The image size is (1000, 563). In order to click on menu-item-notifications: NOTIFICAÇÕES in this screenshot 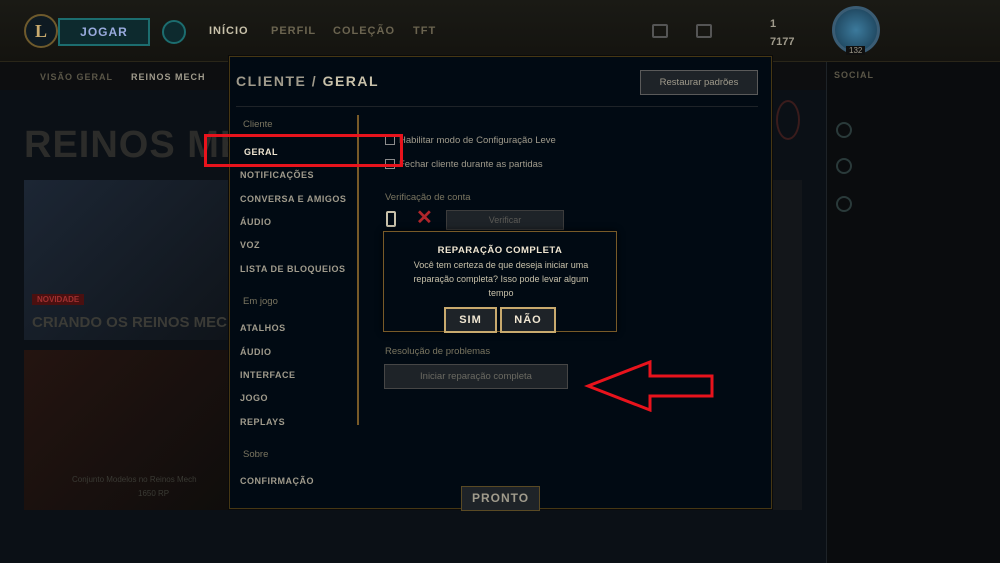, I will do `click(277, 175)`.